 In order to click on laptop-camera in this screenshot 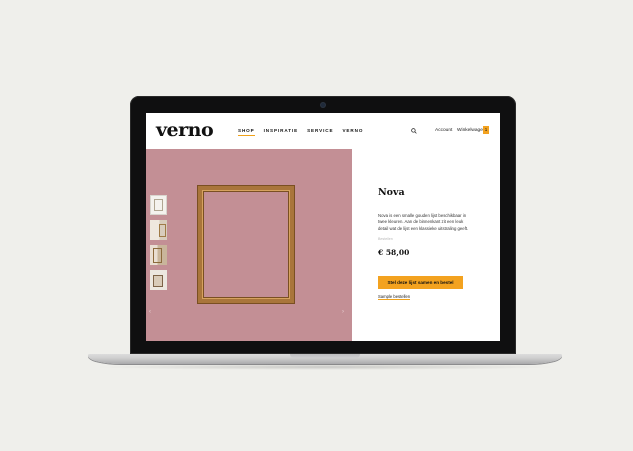, I will do `click(323, 105)`.